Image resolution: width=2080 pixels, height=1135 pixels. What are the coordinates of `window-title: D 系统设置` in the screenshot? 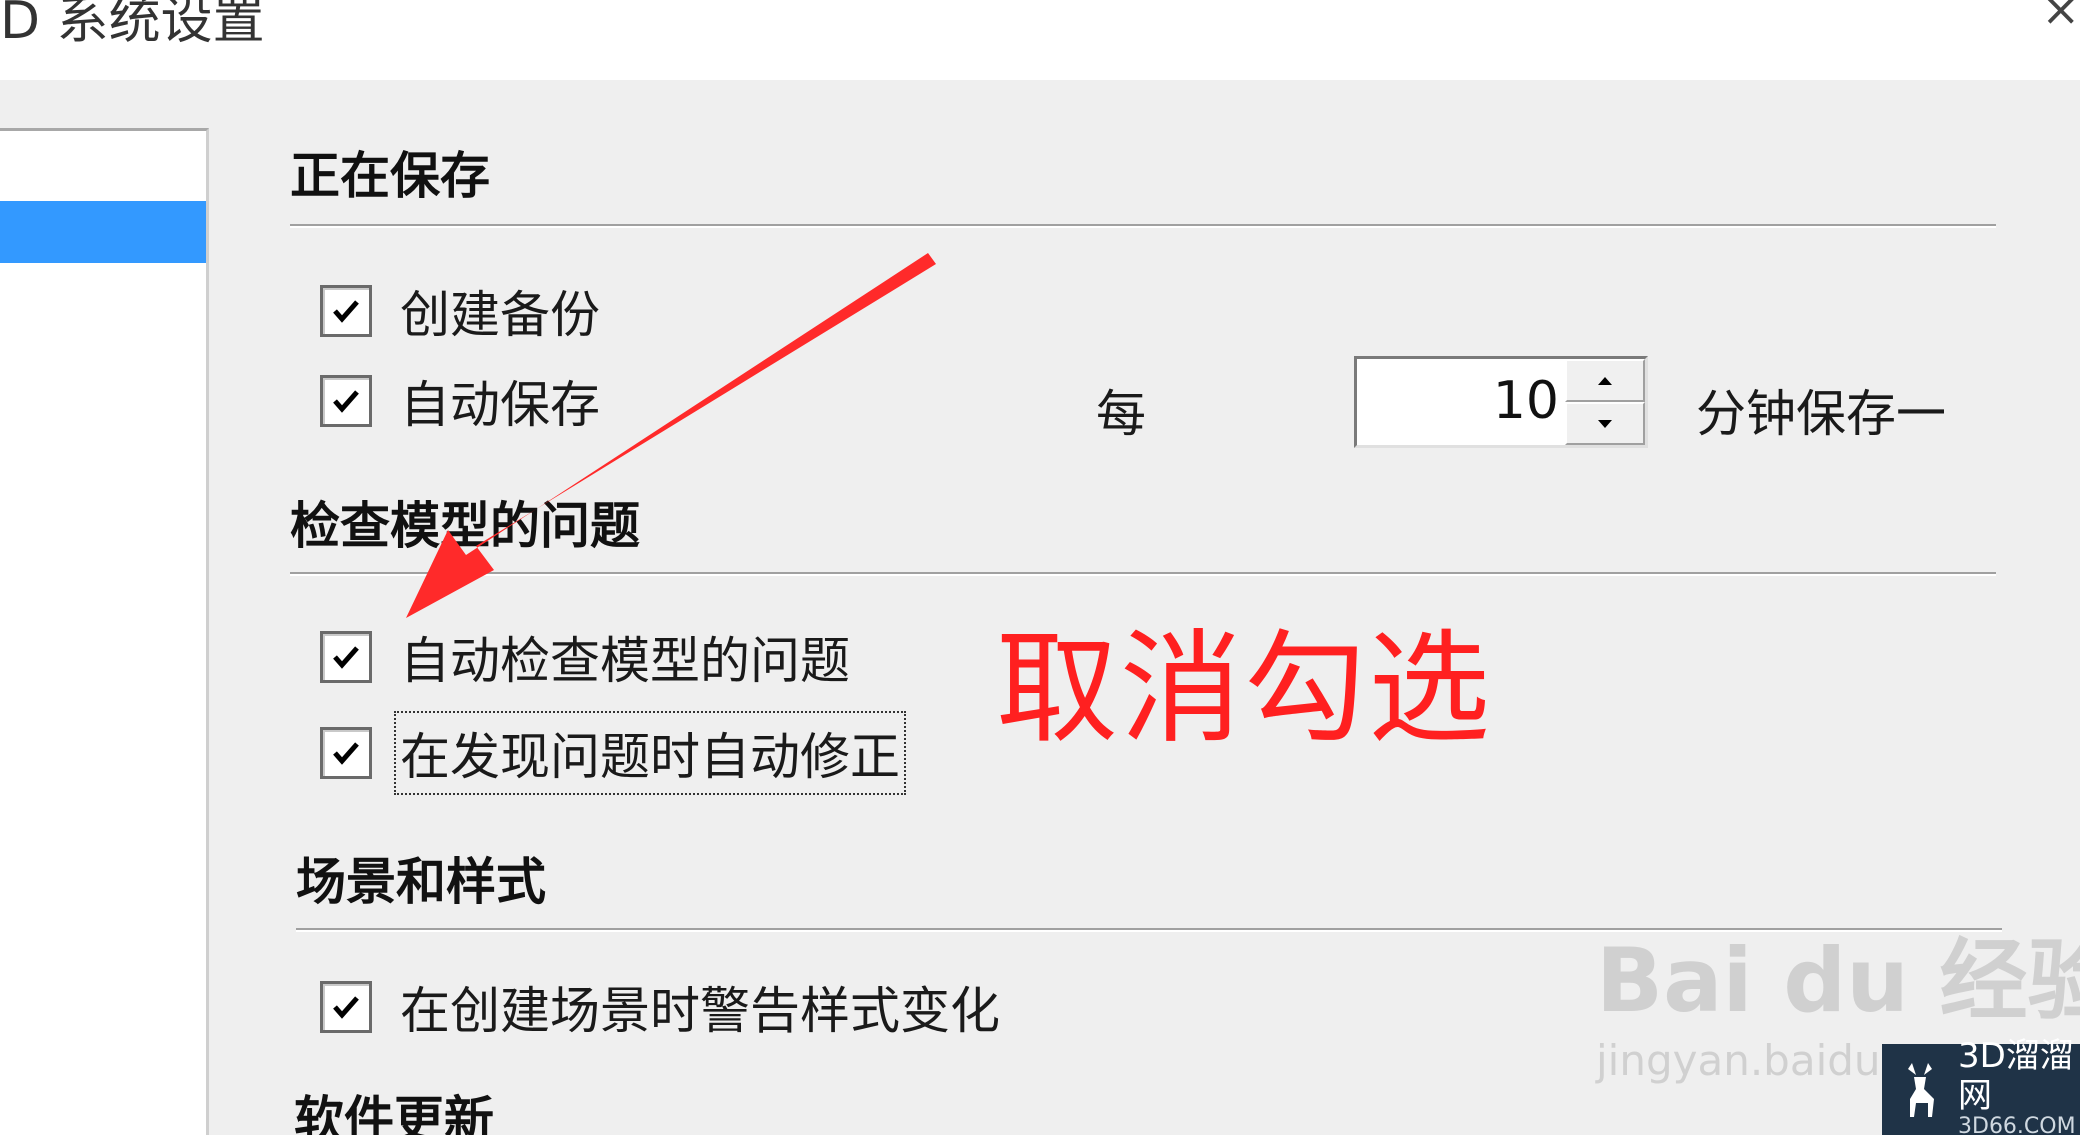 It's located at (132, 25).